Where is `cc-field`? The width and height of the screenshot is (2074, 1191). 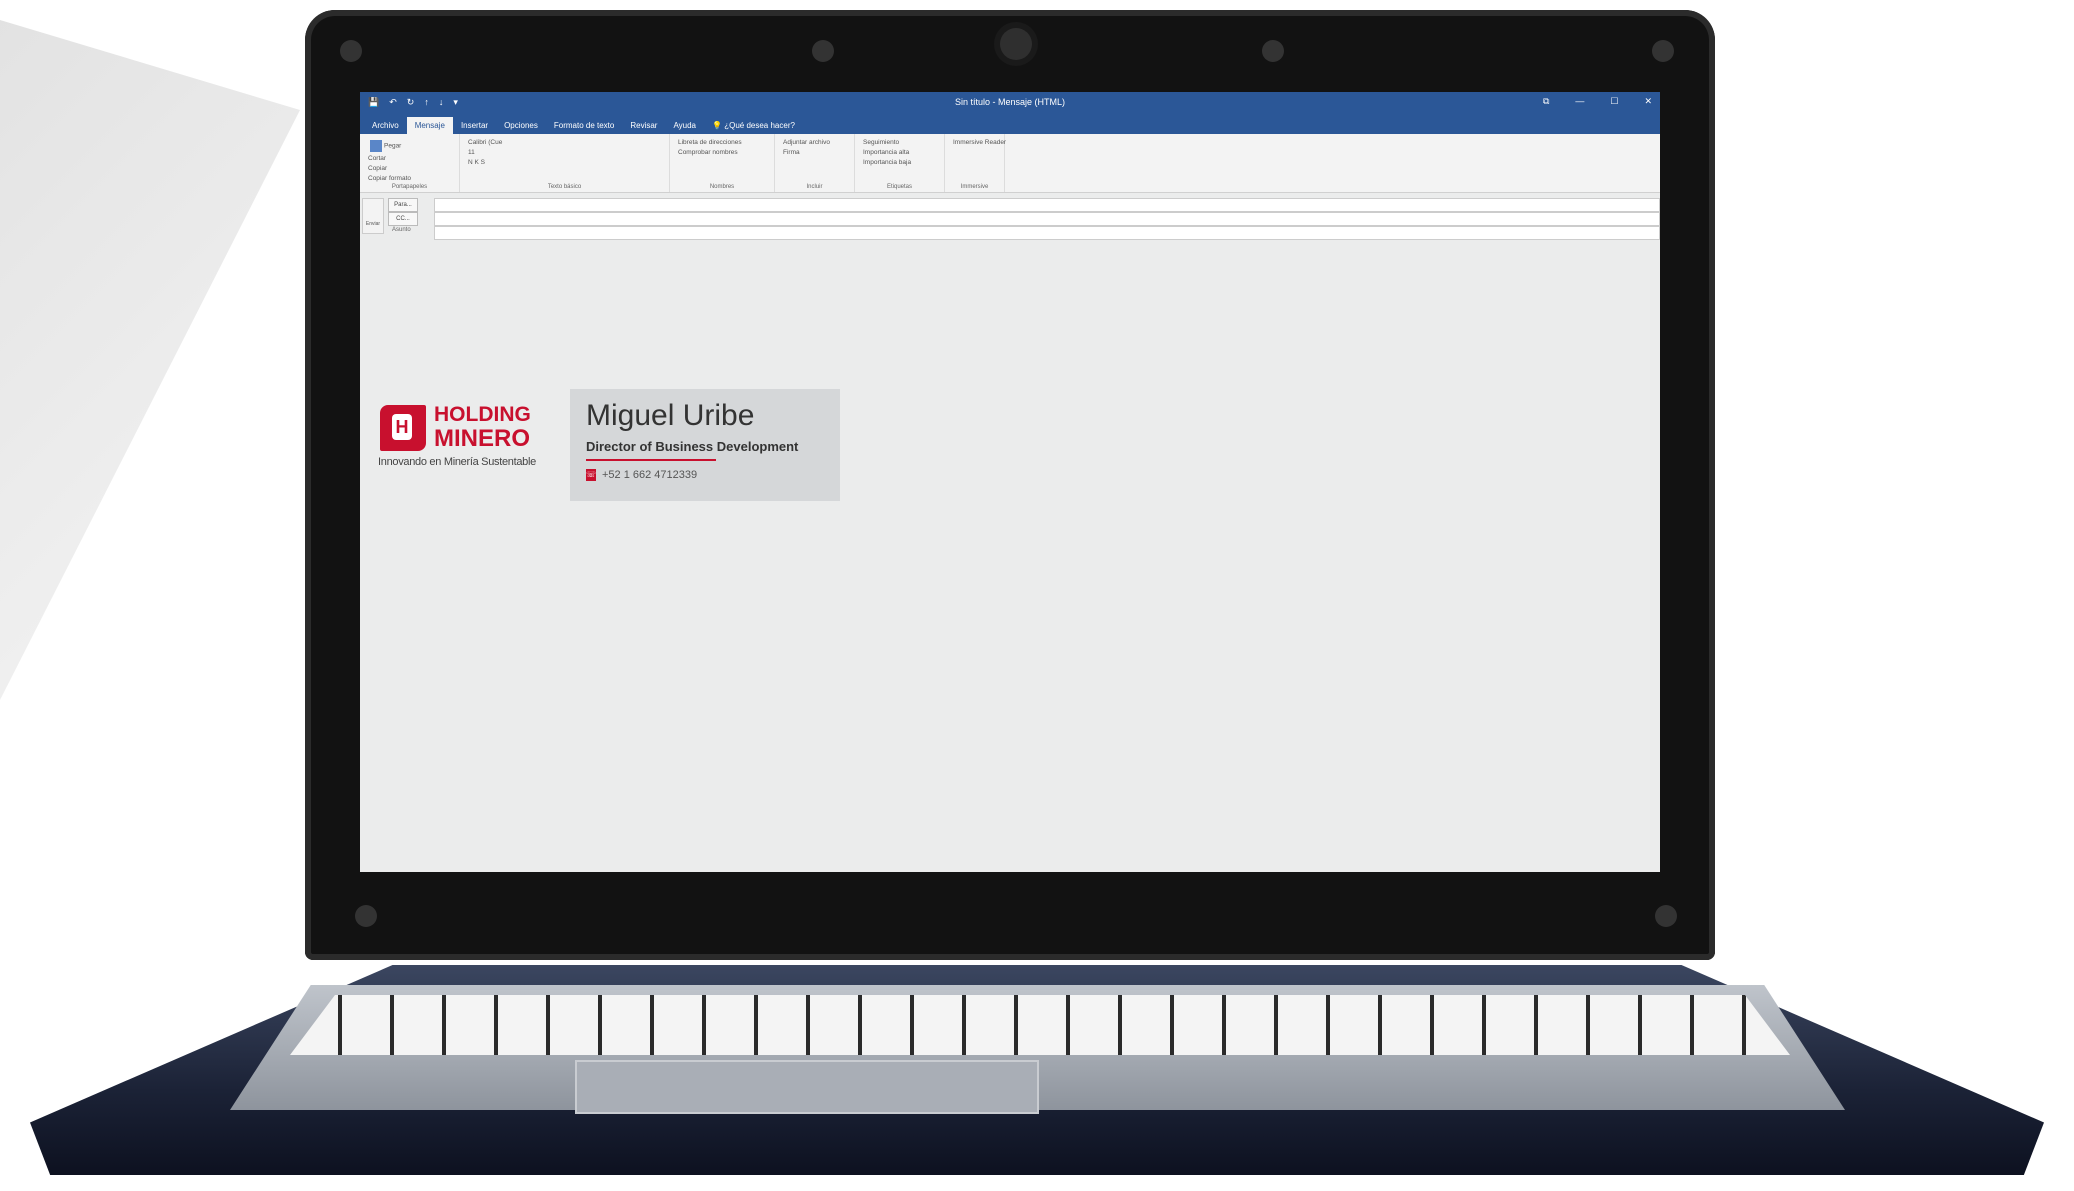 cc-field is located at coordinates (1047, 219).